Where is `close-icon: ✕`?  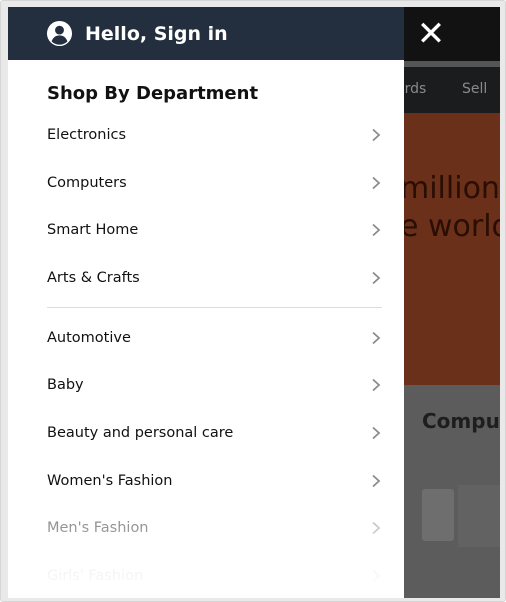 close-icon: ✕ is located at coordinates (431, 34).